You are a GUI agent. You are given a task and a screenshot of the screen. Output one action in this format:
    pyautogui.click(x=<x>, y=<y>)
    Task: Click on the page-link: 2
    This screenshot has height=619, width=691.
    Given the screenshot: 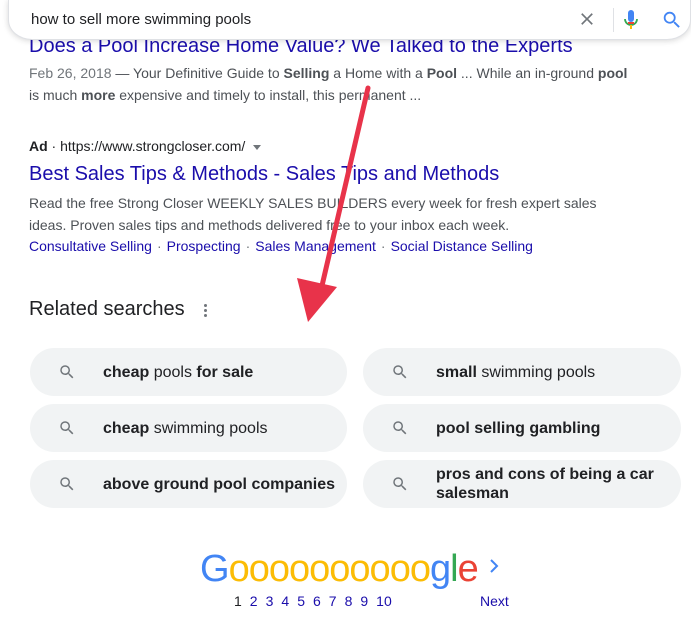 What is the action you would take?
    pyautogui.click(x=254, y=601)
    